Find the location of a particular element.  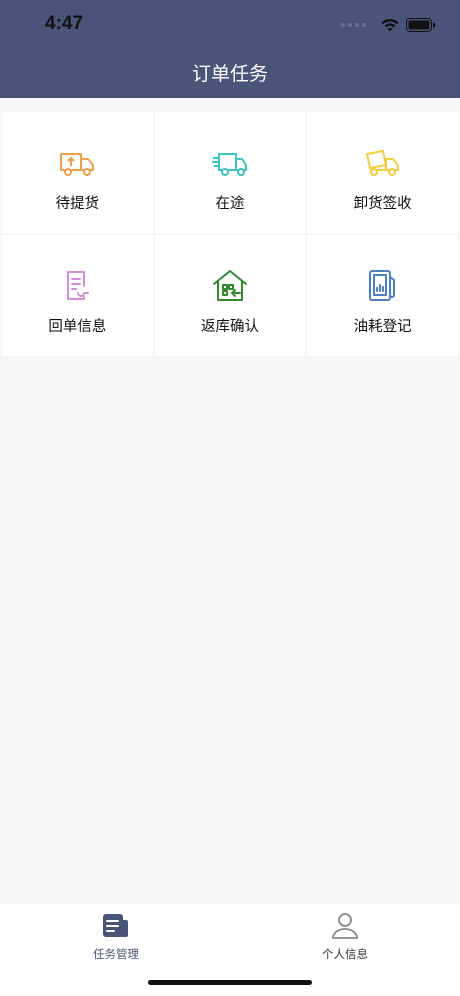

signal-icon is located at coordinates (353, 25).